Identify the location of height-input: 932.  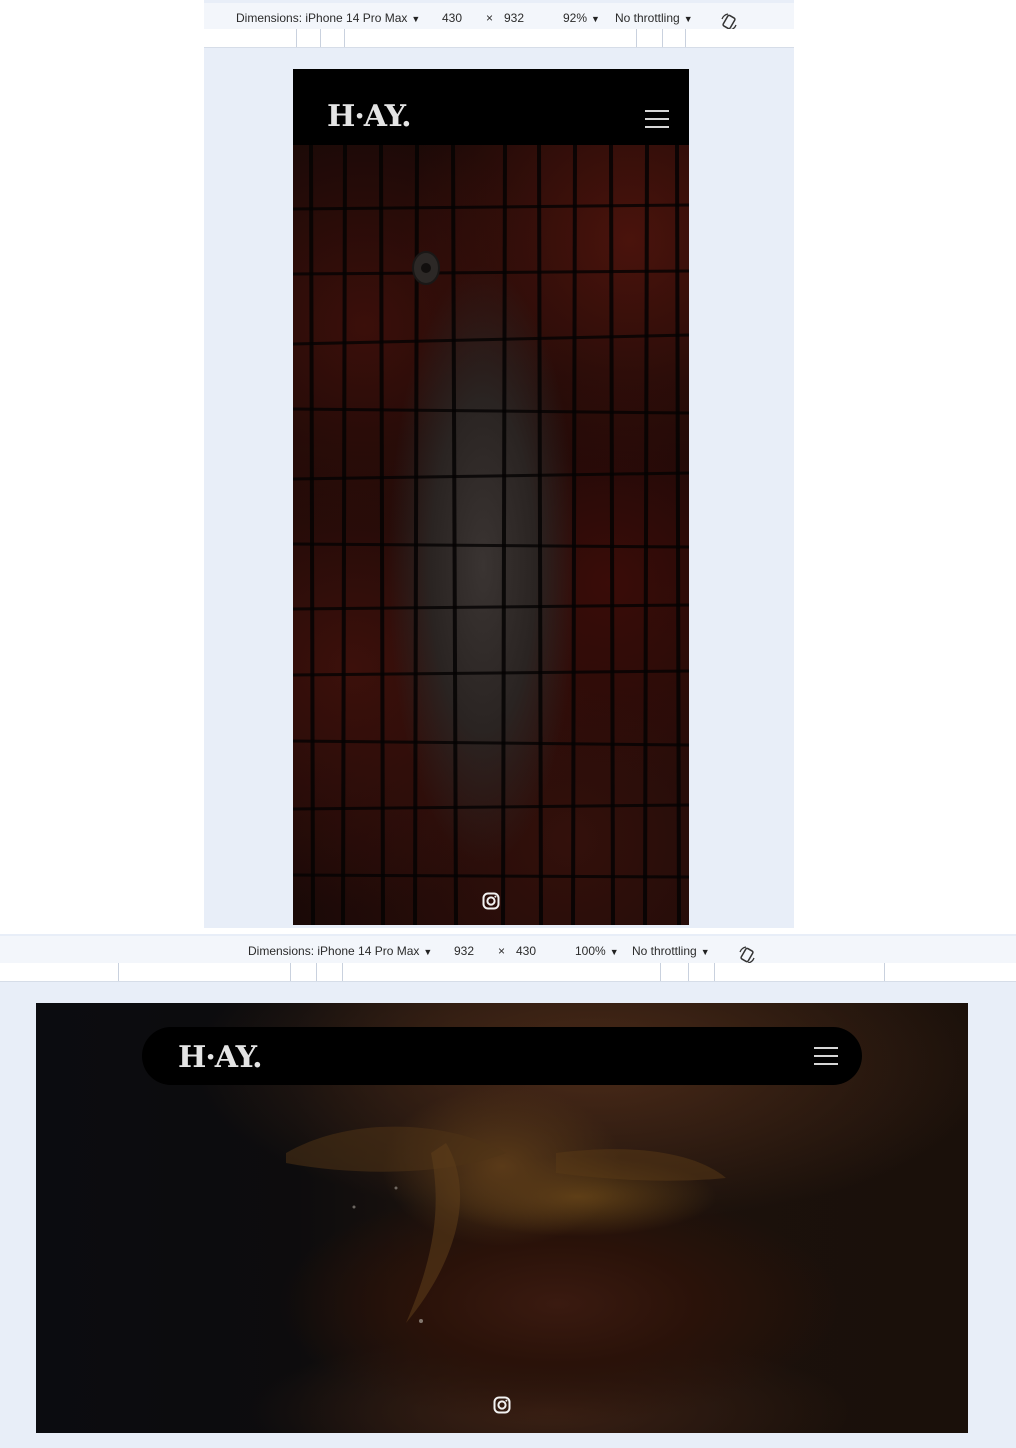
(514, 17).